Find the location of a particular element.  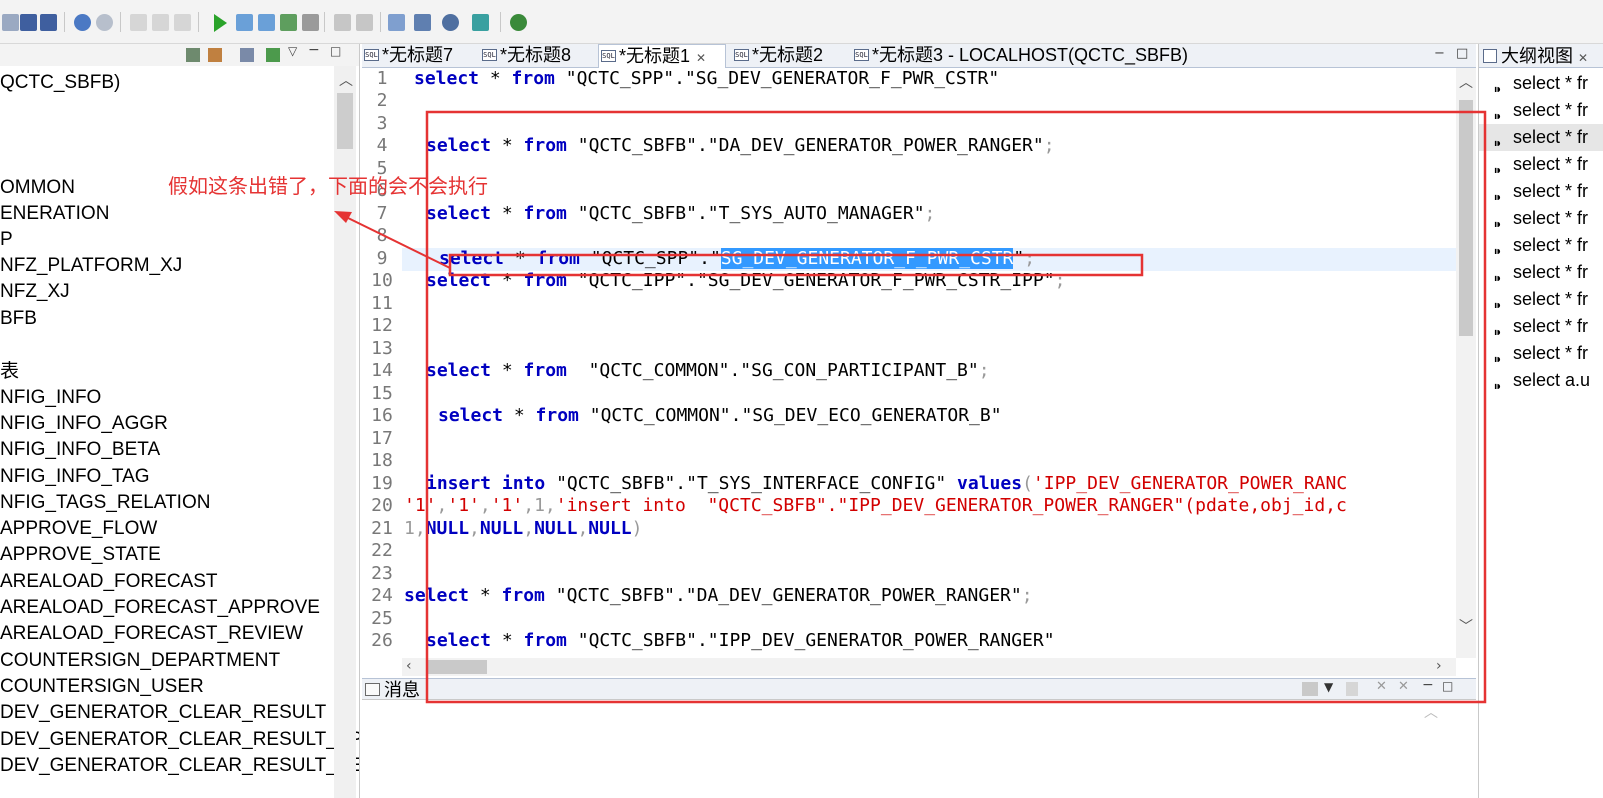

scroll-right-icon: › is located at coordinates (1439, 666).